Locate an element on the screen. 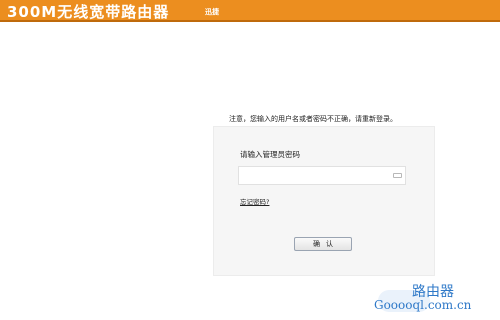  brand-name: 迅捷 is located at coordinates (212, 12).